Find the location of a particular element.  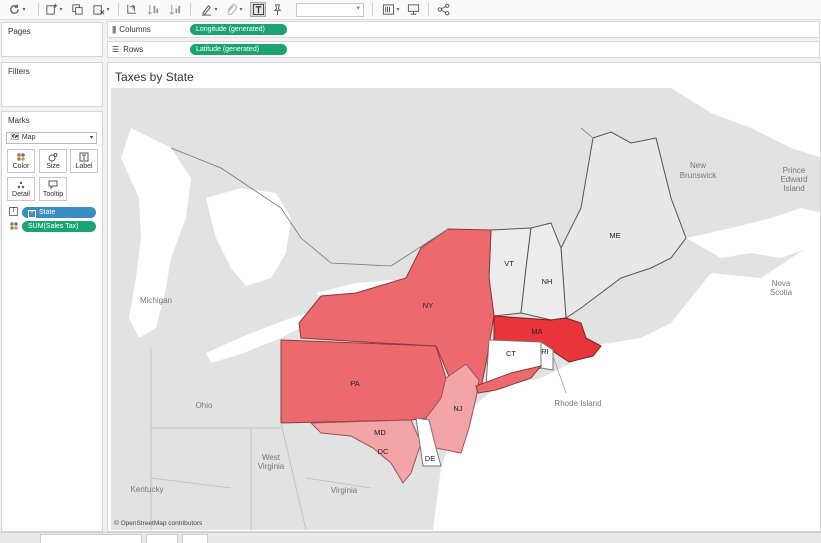

share-icon is located at coordinates (443, 9).